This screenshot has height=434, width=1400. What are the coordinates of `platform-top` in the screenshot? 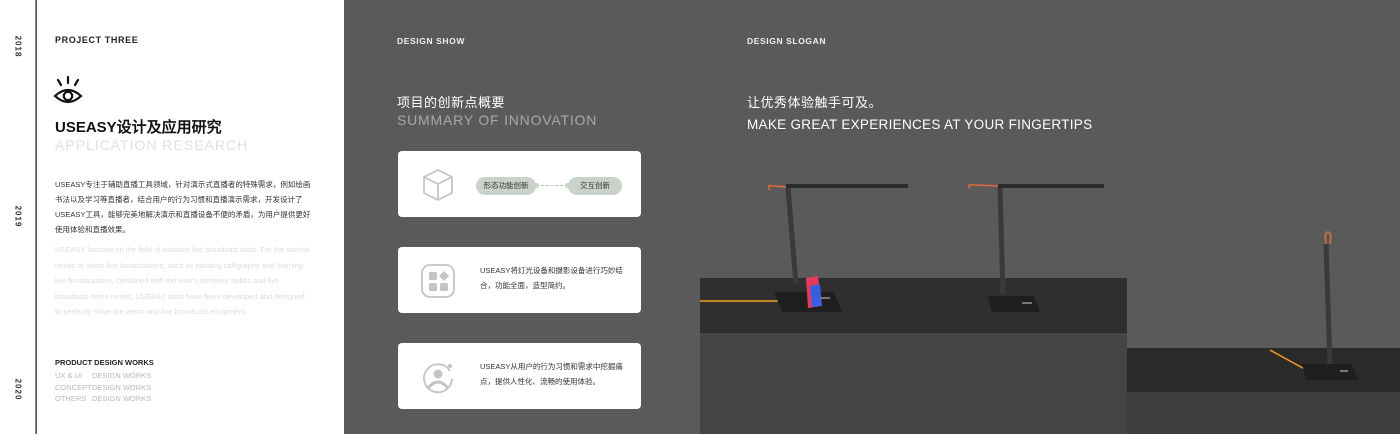 It's located at (913, 306).